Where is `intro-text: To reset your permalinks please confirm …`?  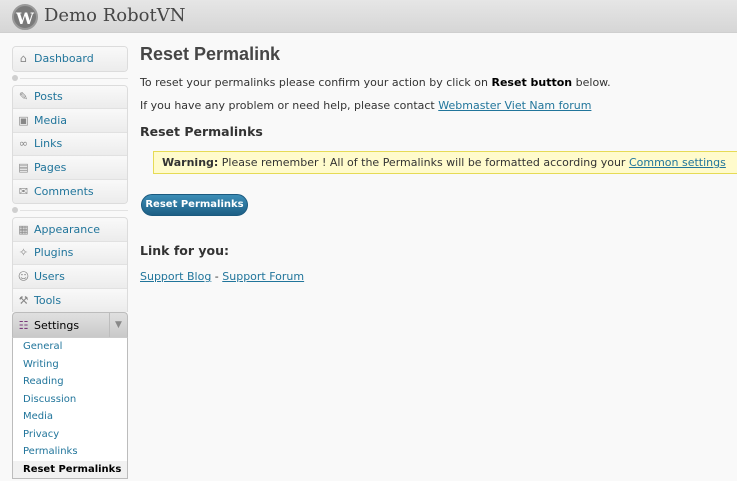 intro-text: To reset your permalinks please confirm … is located at coordinates (375, 82).